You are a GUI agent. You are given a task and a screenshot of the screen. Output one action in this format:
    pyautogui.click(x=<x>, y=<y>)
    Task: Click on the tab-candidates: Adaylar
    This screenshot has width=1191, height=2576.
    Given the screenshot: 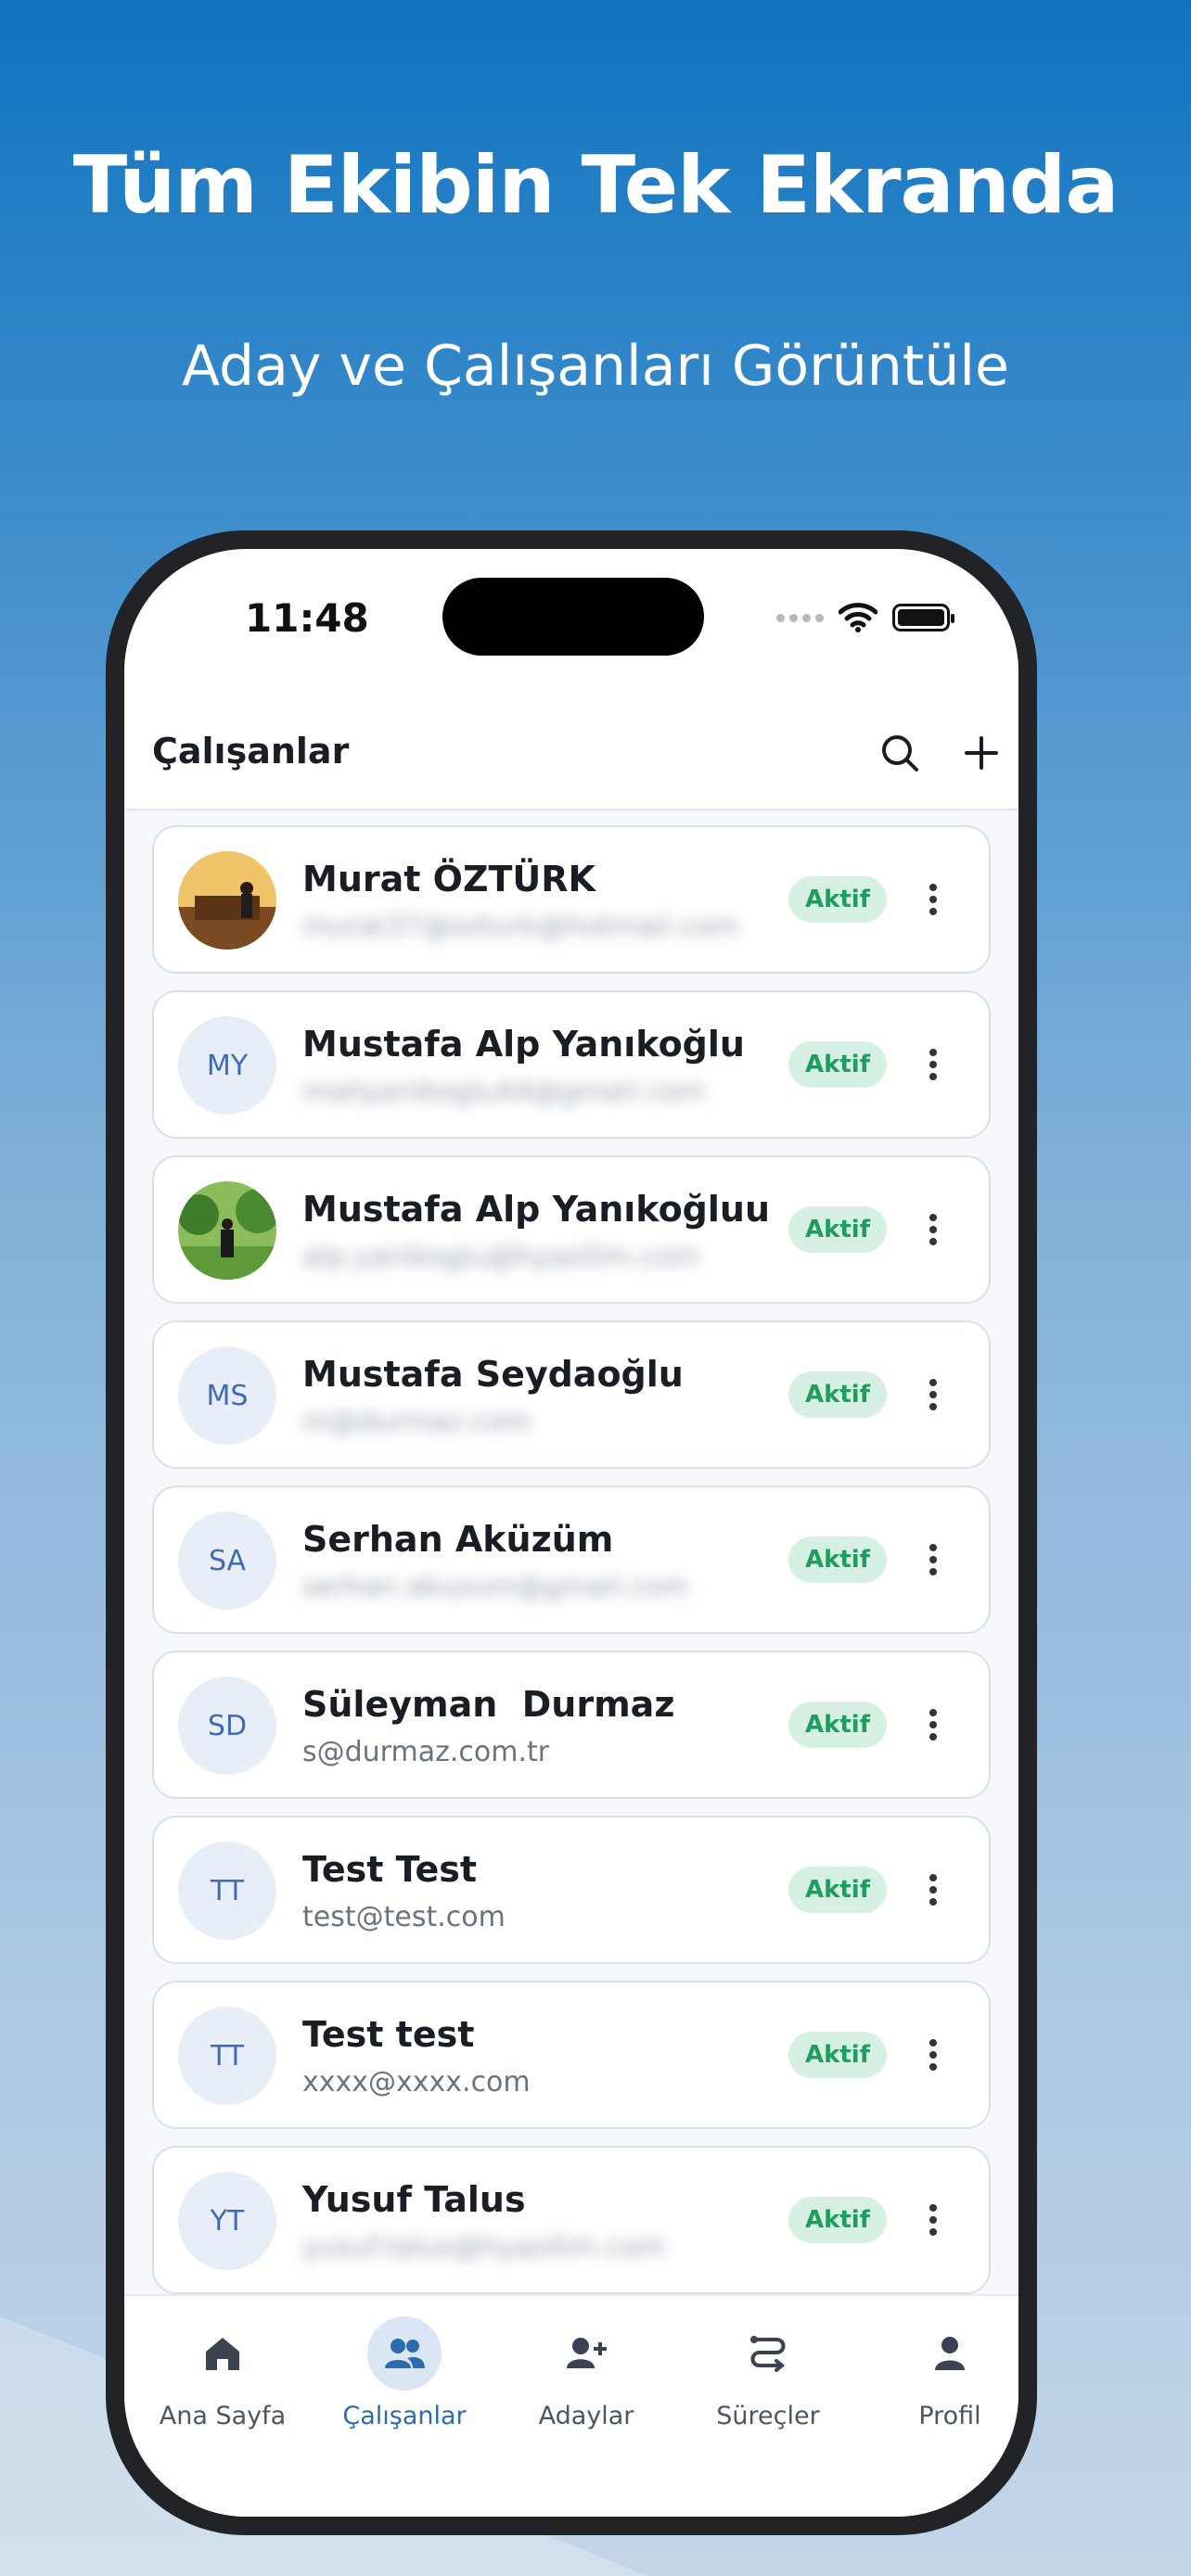 What is the action you would take?
    pyautogui.click(x=586, y=2373)
    